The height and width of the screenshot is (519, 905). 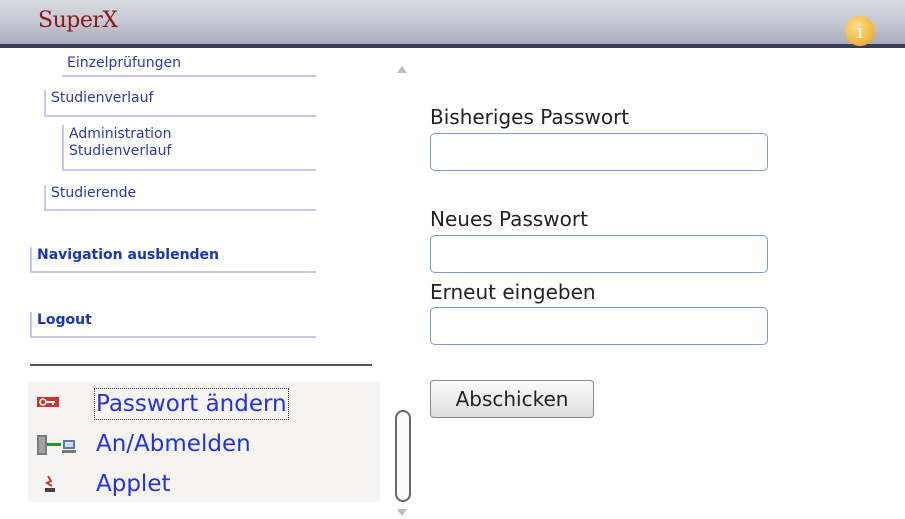 I want to click on applet-link: Applet, so click(x=133, y=484).